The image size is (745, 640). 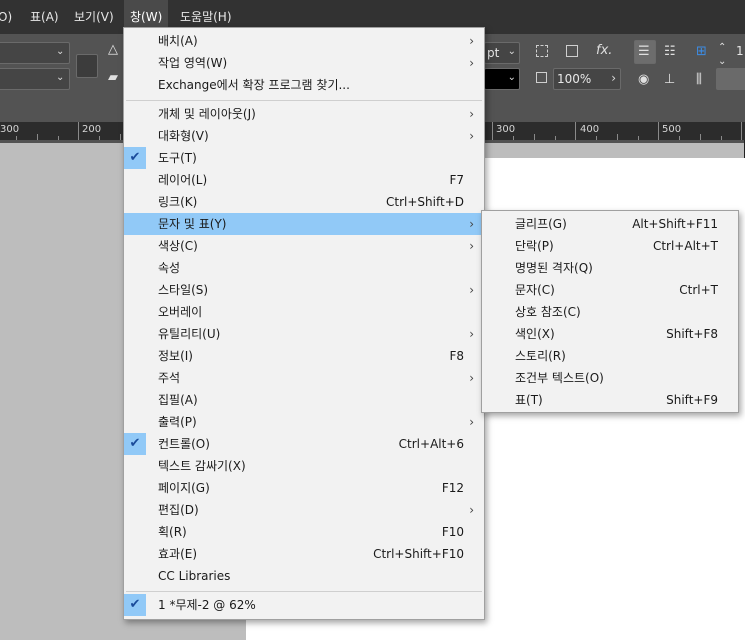 What do you see at coordinates (178, 246) in the screenshot?
I see `menu-item-label: 색상(C)` at bounding box center [178, 246].